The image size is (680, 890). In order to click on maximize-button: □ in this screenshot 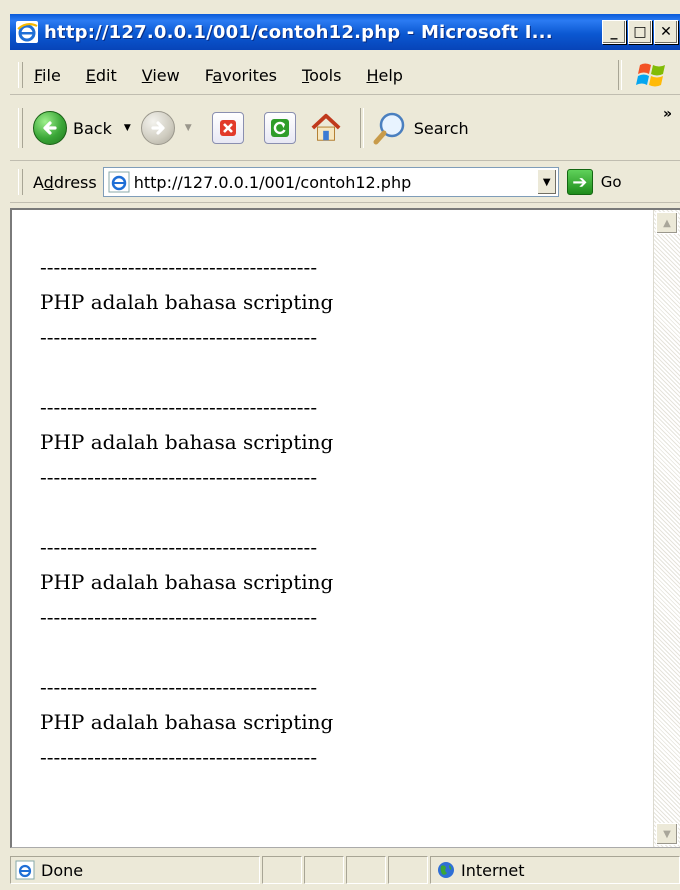, I will do `click(640, 32)`.